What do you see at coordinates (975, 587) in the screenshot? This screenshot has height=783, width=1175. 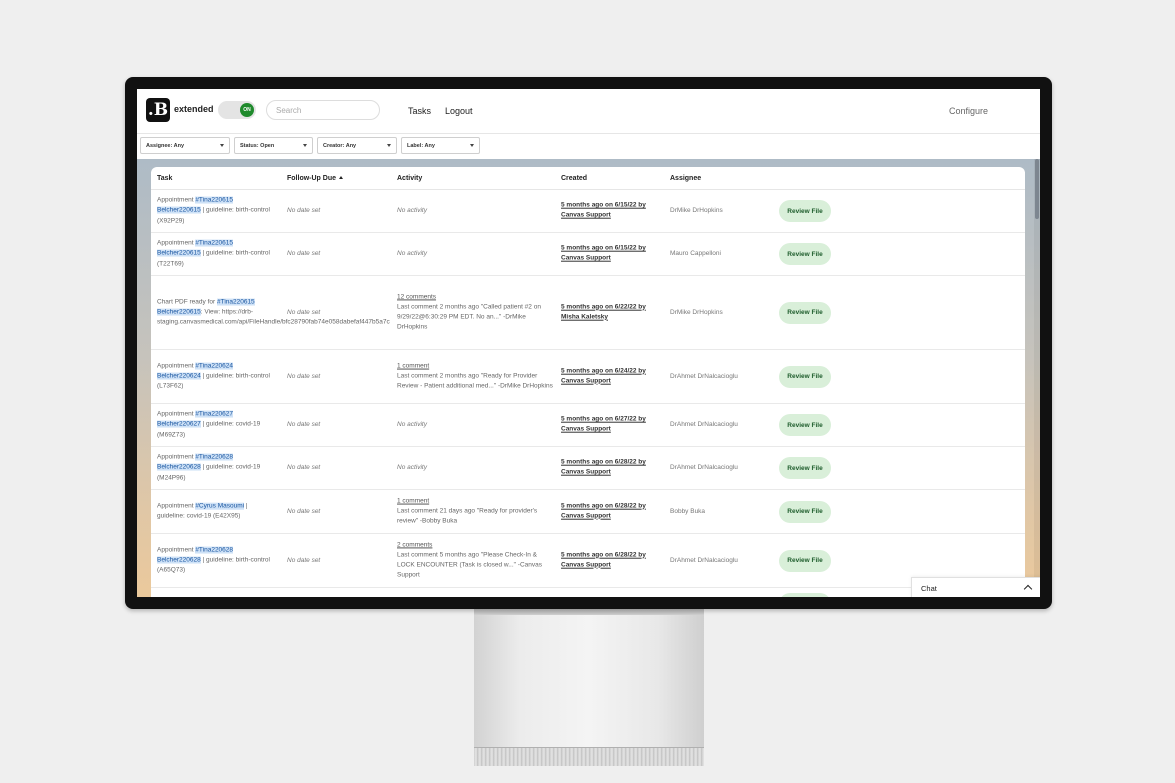 I see `chat-widget: Chat` at bounding box center [975, 587].